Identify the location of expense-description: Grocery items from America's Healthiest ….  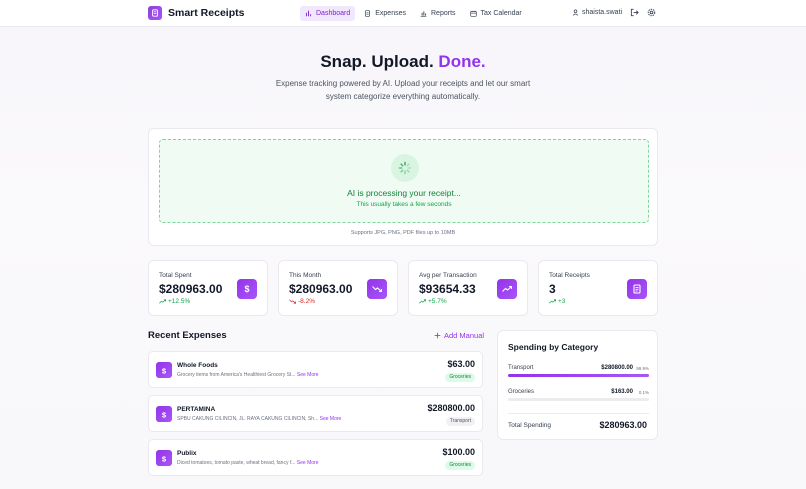
(248, 375).